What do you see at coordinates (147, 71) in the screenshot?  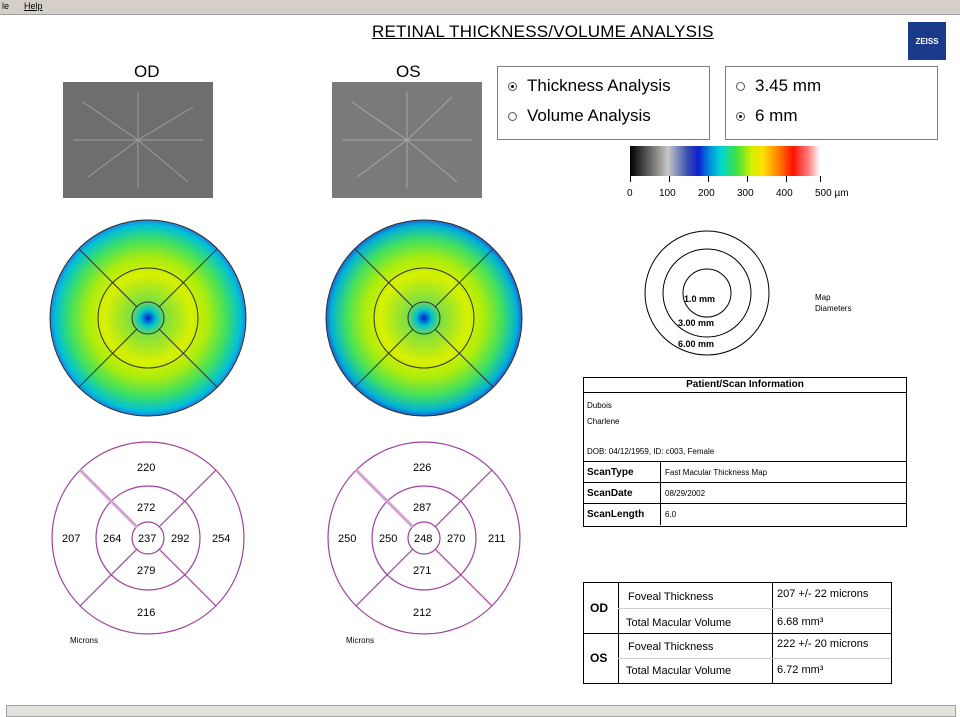 I see `od-label: OD` at bounding box center [147, 71].